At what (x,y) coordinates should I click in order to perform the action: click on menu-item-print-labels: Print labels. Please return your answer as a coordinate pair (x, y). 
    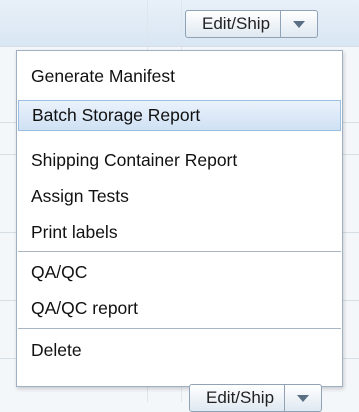
    Looking at the image, I should click on (179, 232).